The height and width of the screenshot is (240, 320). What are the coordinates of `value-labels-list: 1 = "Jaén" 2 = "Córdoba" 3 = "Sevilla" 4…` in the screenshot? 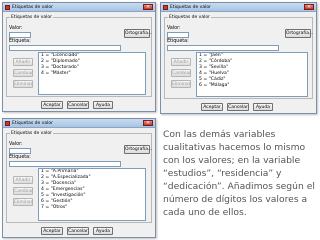 It's located at (252, 74).